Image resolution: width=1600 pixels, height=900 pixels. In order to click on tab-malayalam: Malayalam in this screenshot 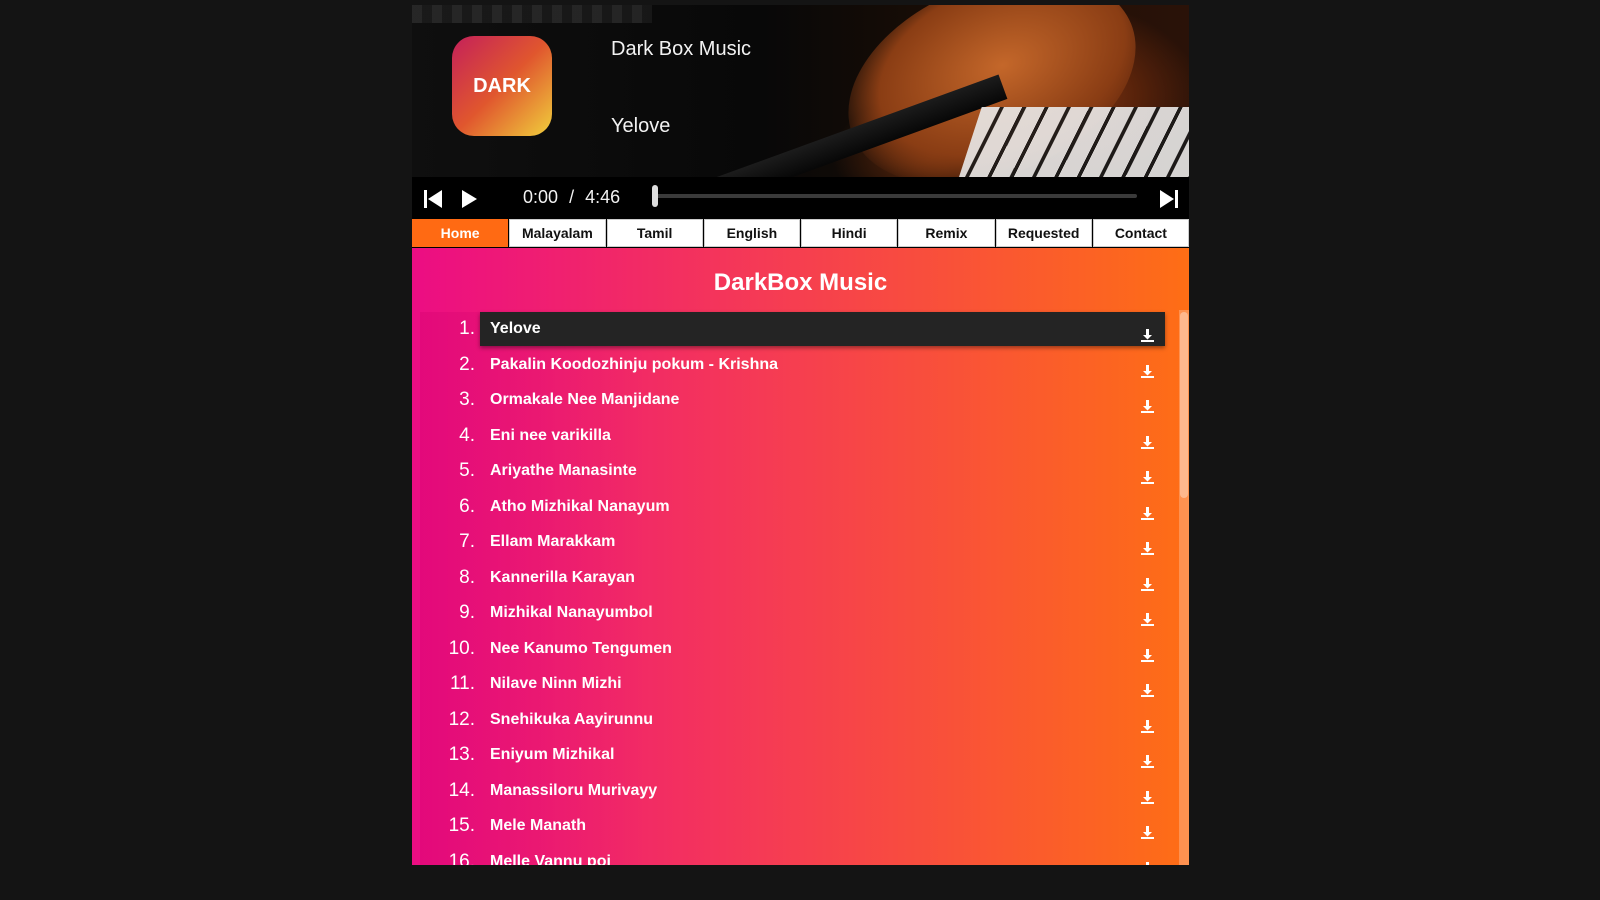, I will do `click(557, 233)`.